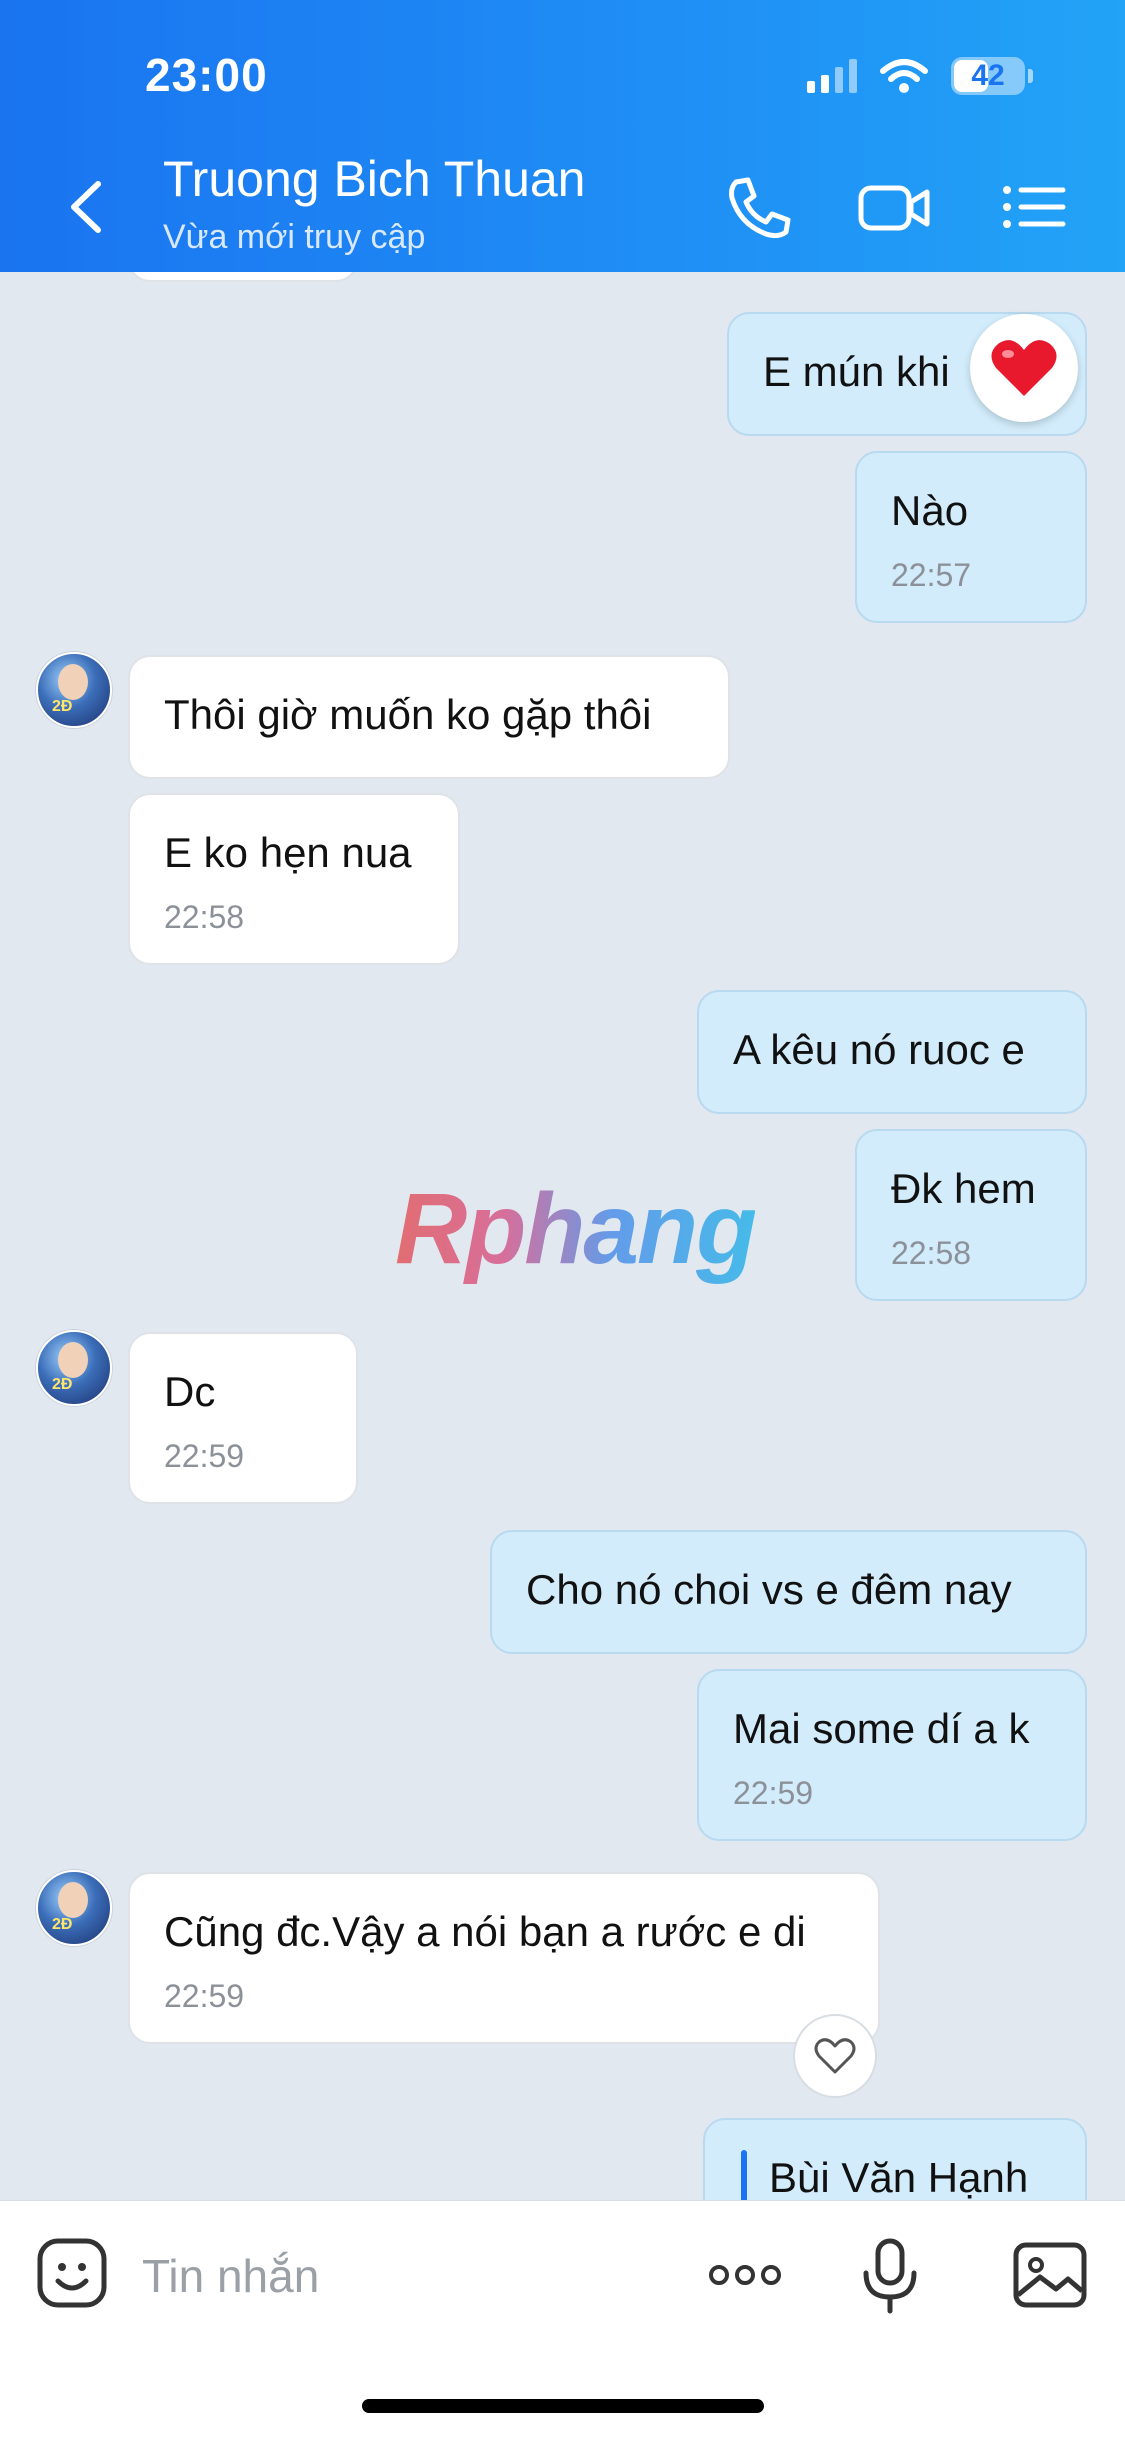  I want to click on reaction-badge, so click(1024, 368).